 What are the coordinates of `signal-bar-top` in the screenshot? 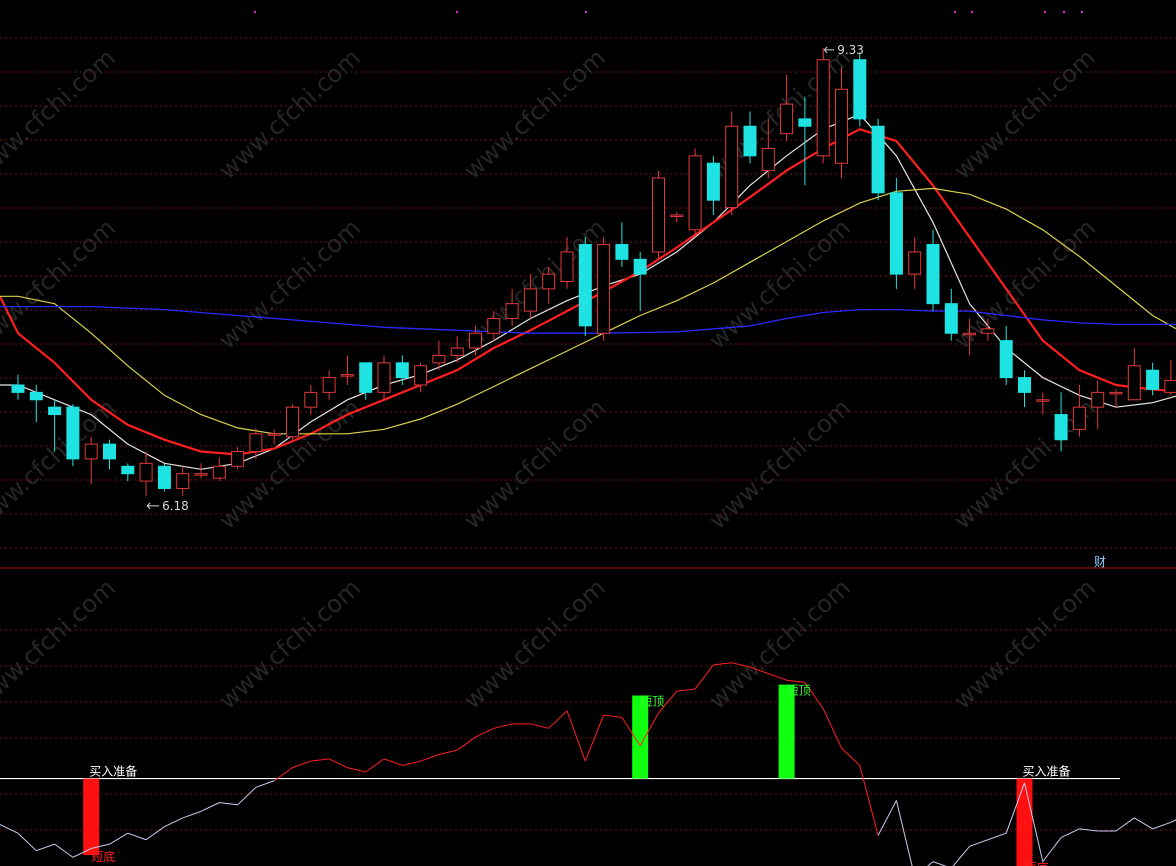 It's located at (786, 731).